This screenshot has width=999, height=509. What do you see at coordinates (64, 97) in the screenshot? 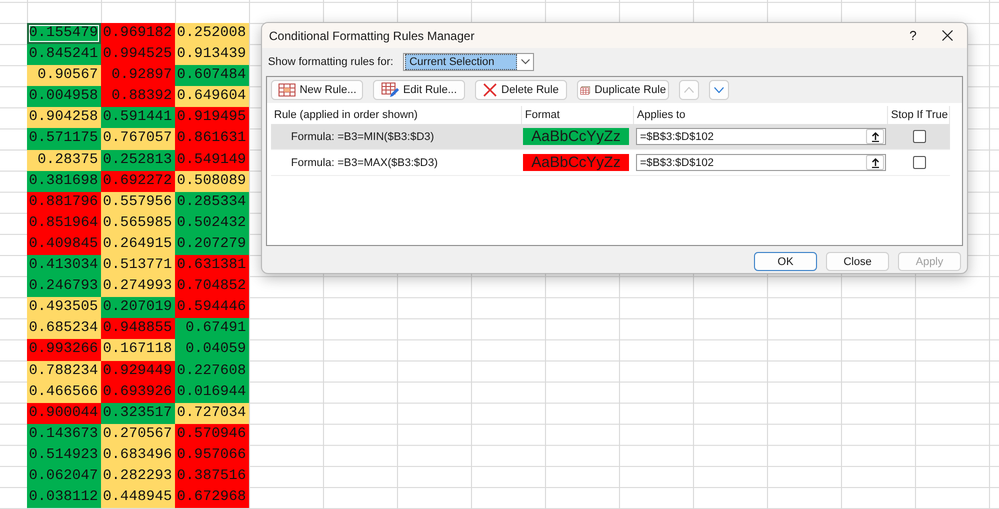
I see `spreadsheet-cell: 0.004958` at bounding box center [64, 97].